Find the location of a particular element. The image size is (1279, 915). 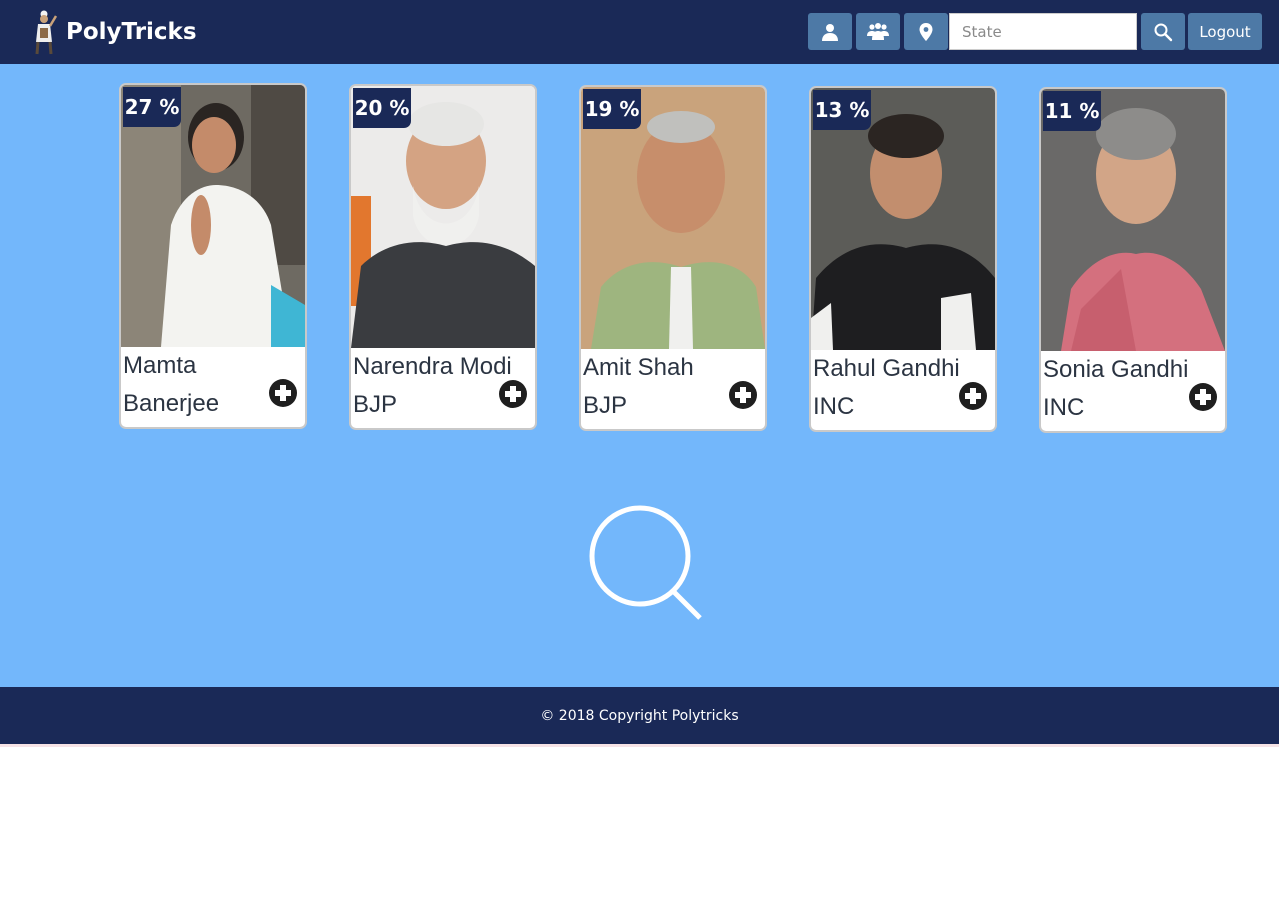

user-icon is located at coordinates (830, 32).